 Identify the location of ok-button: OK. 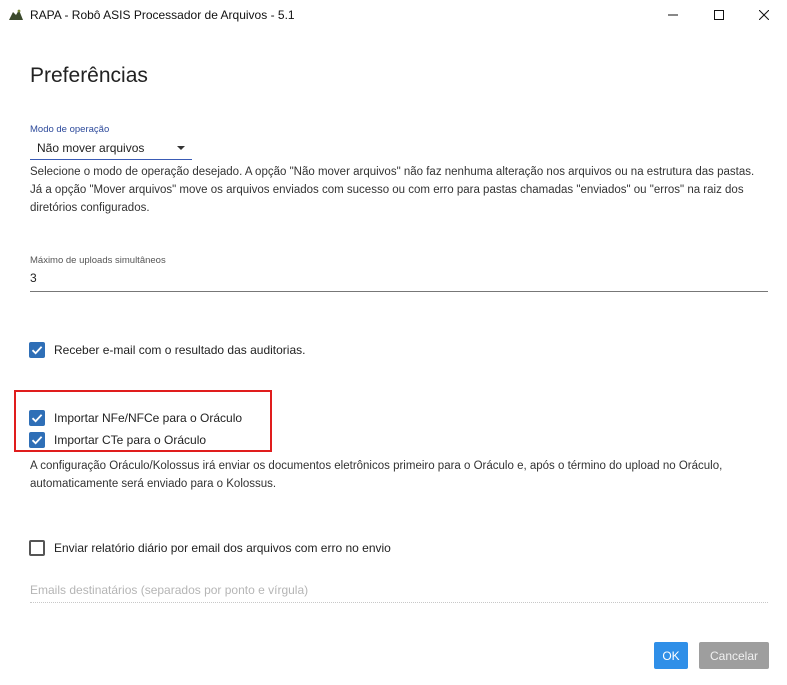
(671, 655).